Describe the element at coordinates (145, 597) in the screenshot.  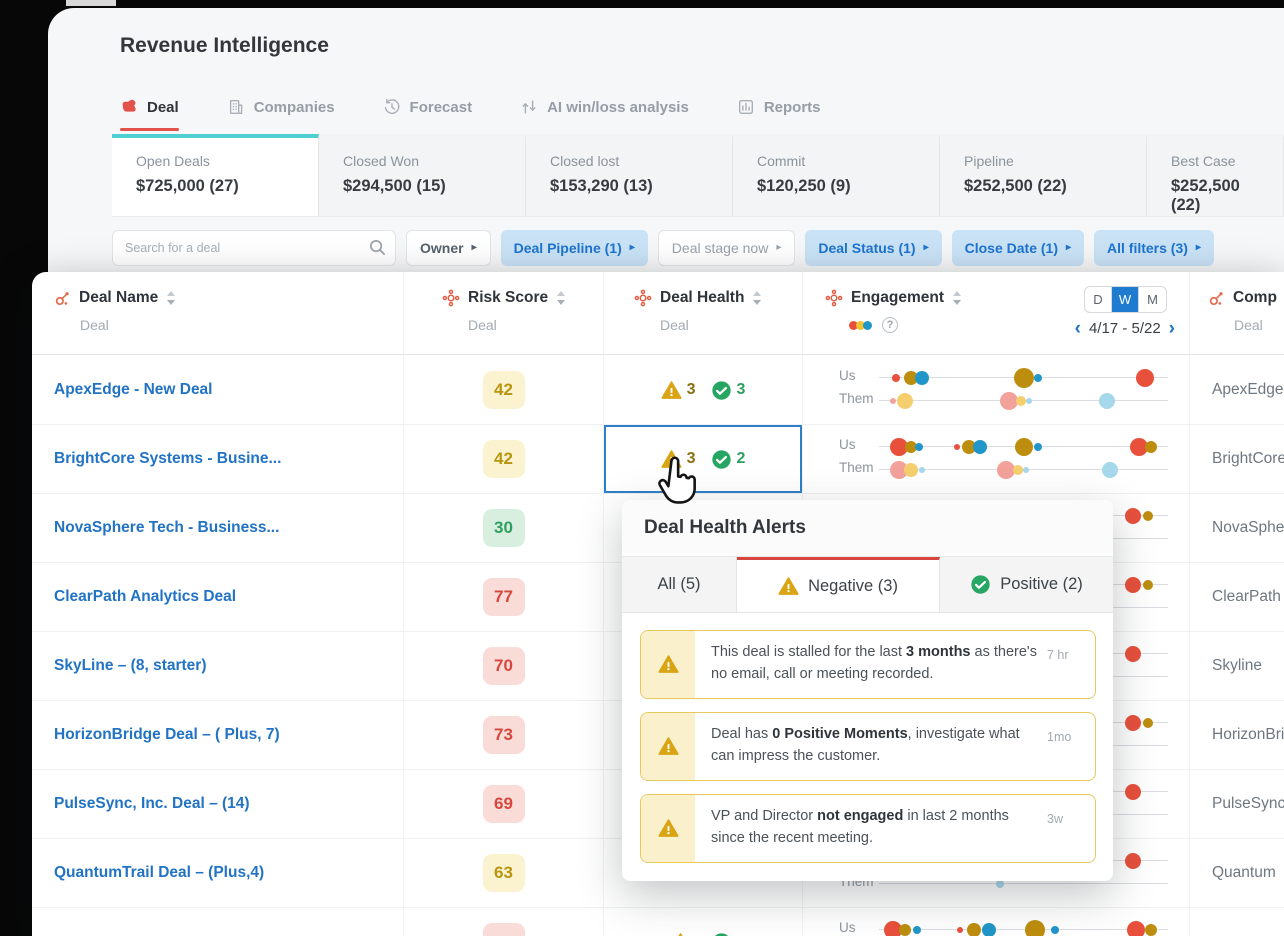
I see `deal-name-link: ClearPath Analytics Deal` at that location.